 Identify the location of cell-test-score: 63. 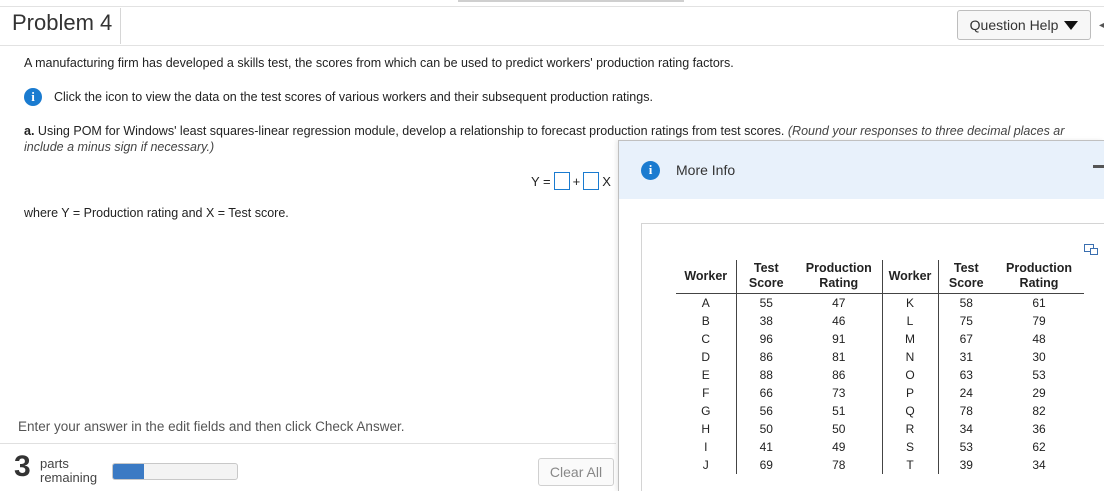
(966, 375).